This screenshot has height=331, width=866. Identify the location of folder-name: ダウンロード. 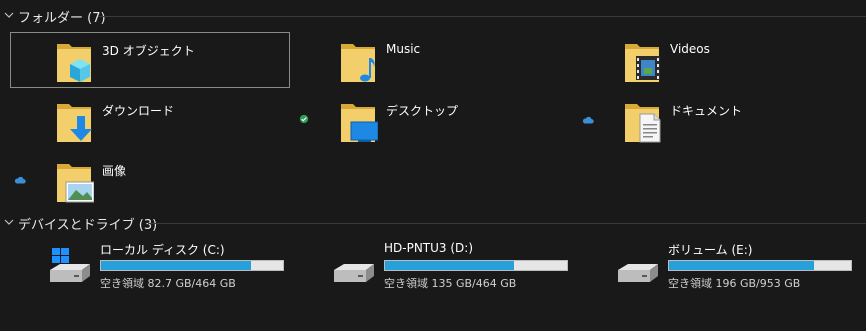
(138, 111).